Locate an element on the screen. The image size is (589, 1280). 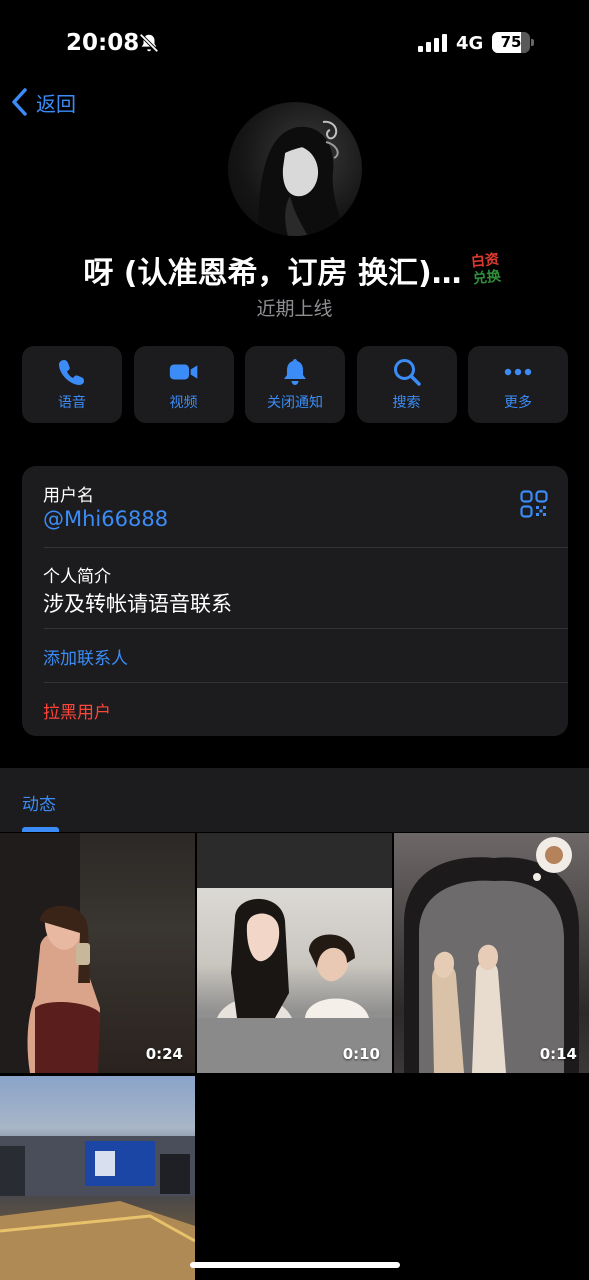
battery-percent: 75 is located at coordinates (511, 42).